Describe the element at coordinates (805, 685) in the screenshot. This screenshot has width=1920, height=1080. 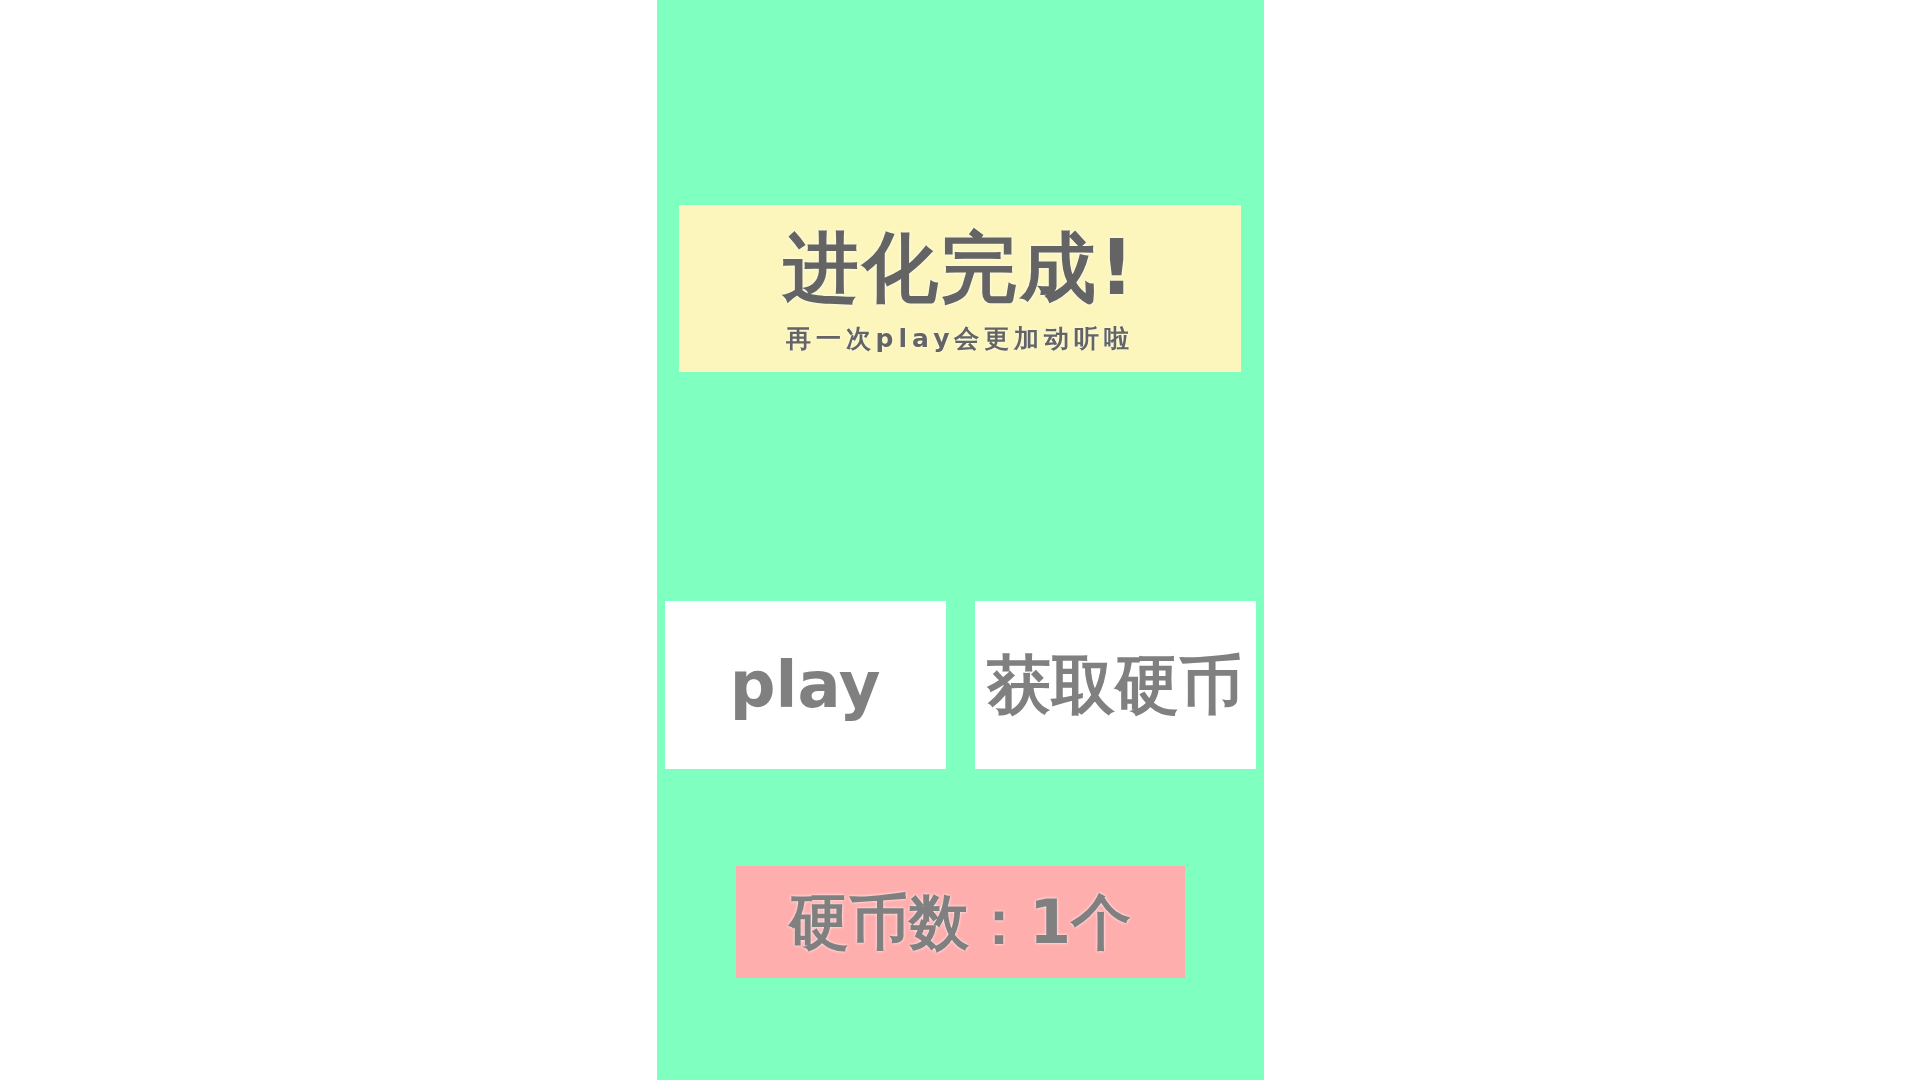
I see `menu-button: play` at that location.